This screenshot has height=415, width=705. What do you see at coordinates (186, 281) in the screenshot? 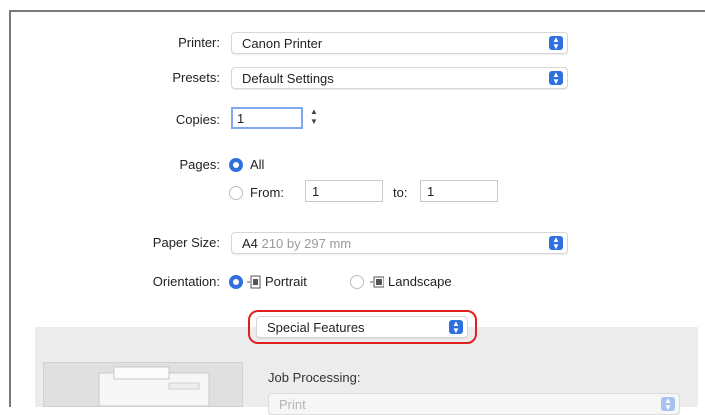
I see `orientation-label: Orientation:` at bounding box center [186, 281].